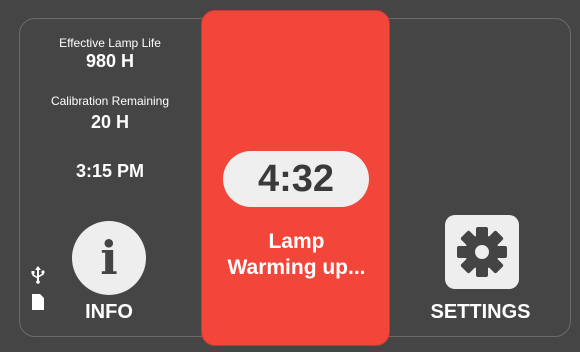 This screenshot has height=352, width=580. I want to click on info-icon: i, so click(109, 258).